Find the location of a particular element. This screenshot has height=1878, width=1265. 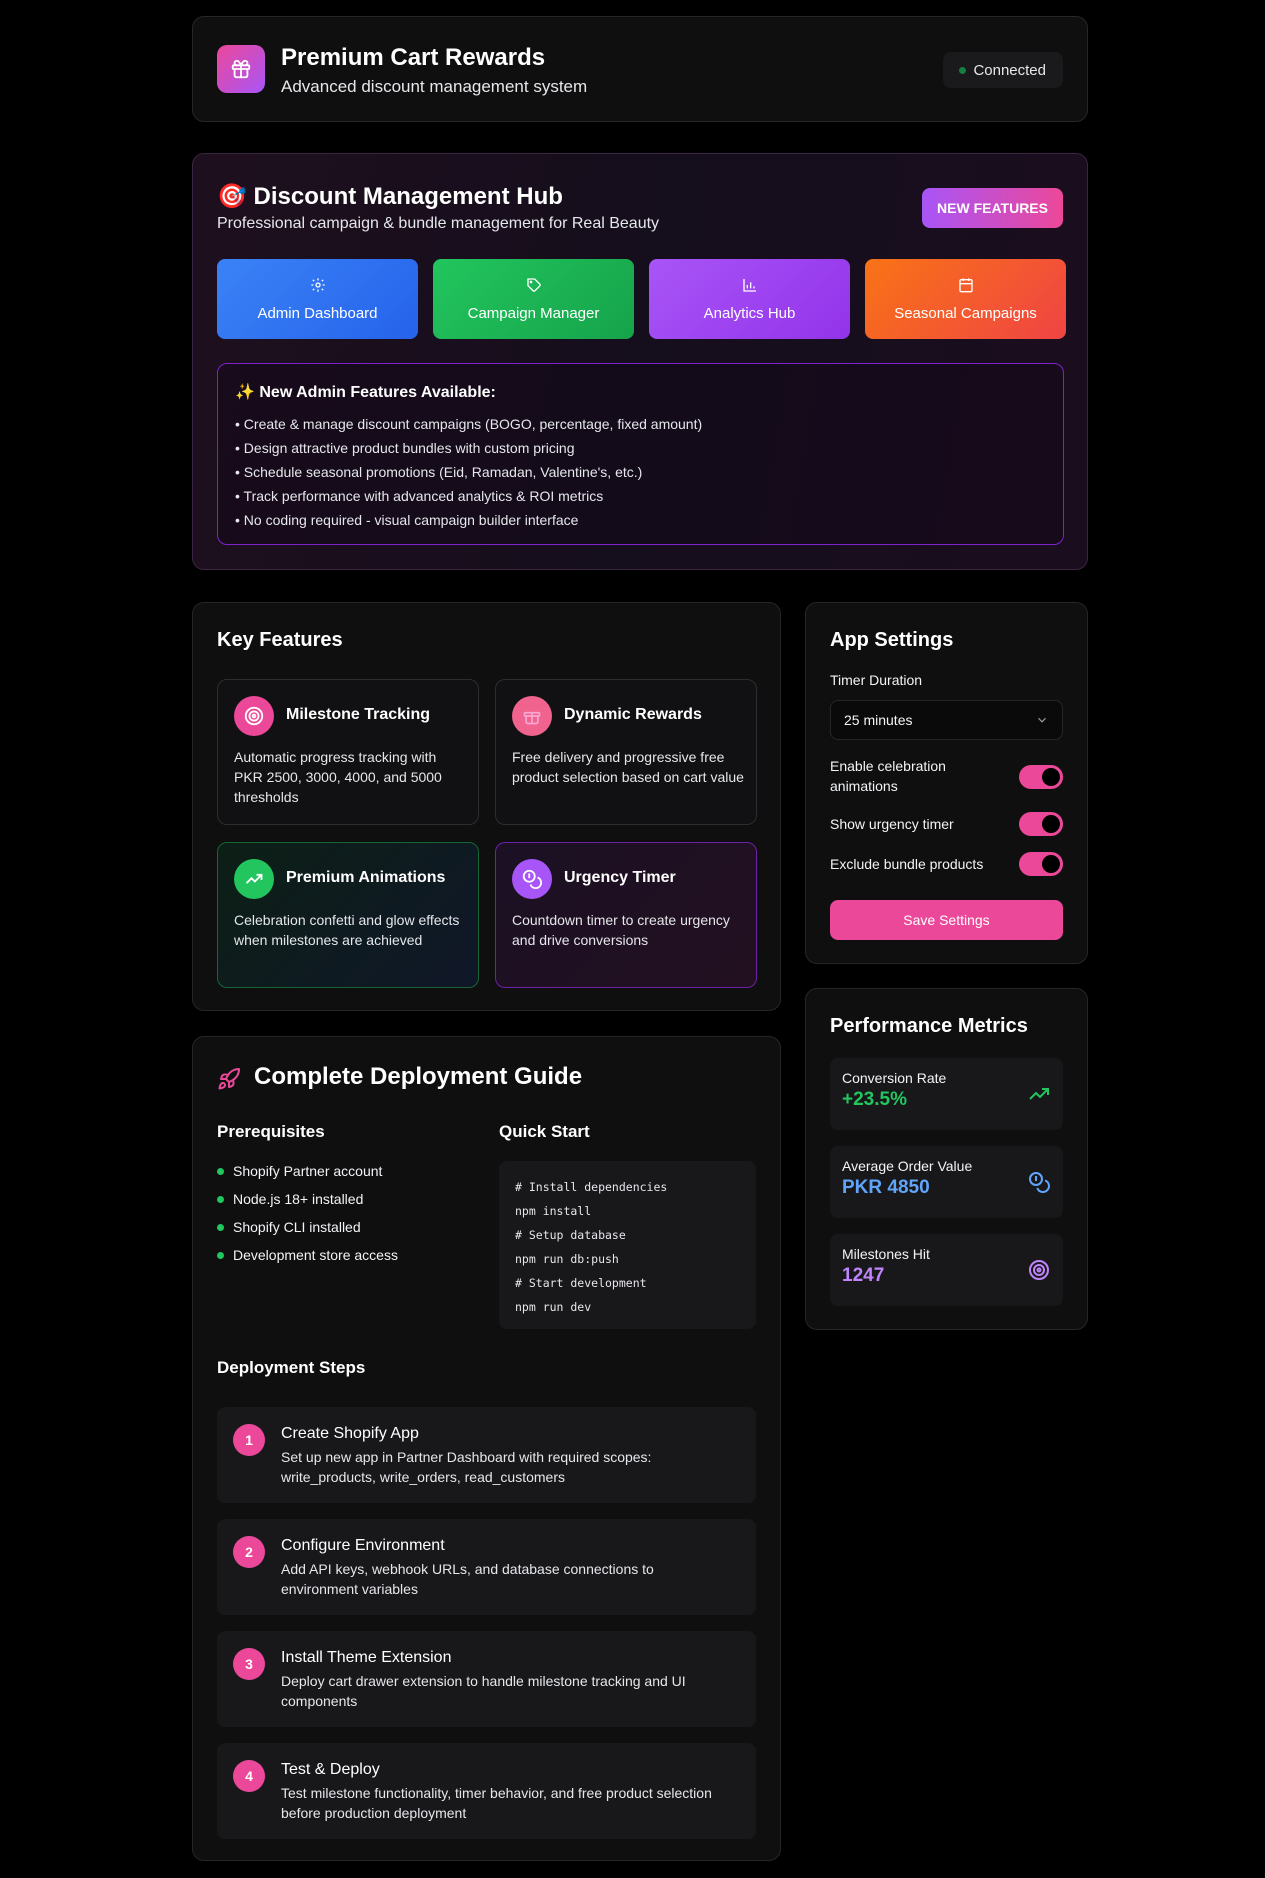

step-title: Configure Environment is located at coordinates (363, 1545).